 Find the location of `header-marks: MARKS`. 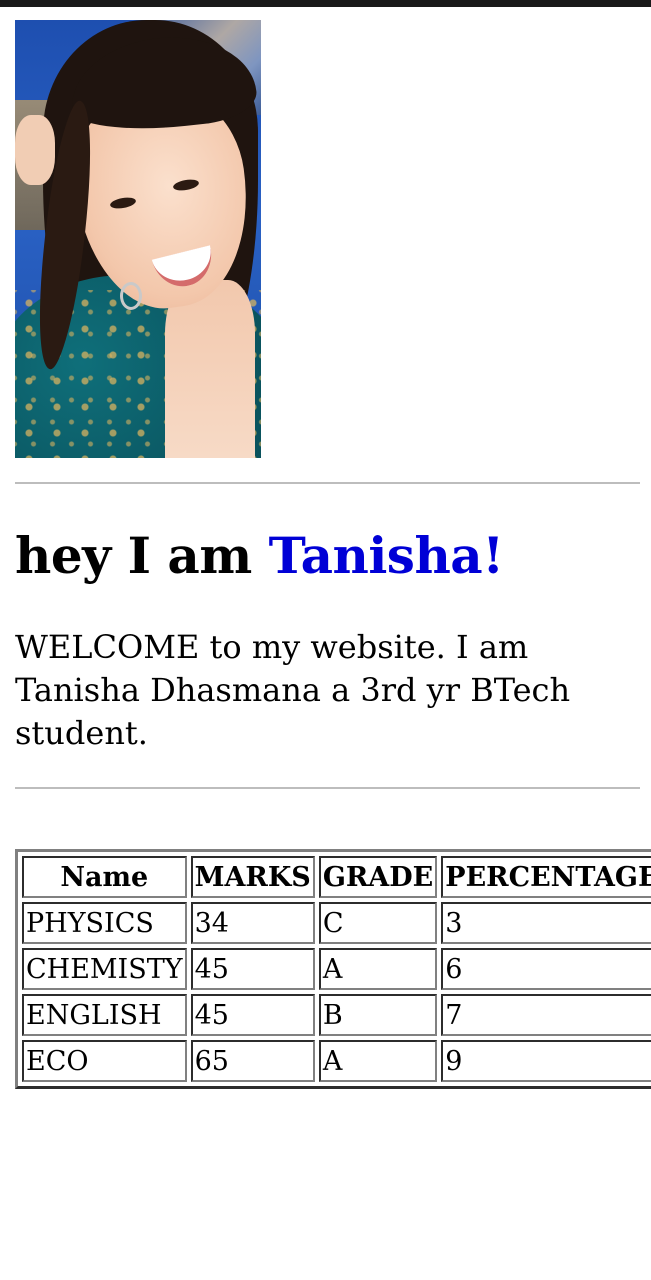

header-marks: MARKS is located at coordinates (252, 877).